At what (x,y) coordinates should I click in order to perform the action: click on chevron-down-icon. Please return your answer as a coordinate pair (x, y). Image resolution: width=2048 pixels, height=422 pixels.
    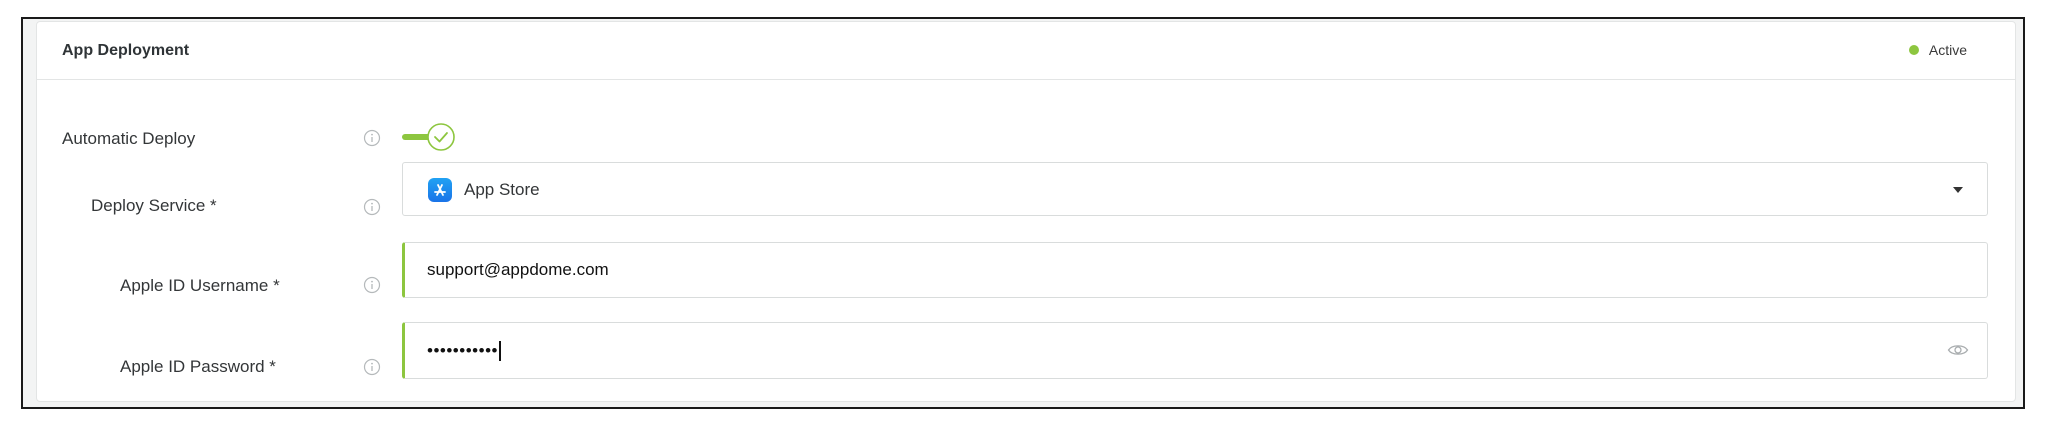
    Looking at the image, I should click on (1958, 190).